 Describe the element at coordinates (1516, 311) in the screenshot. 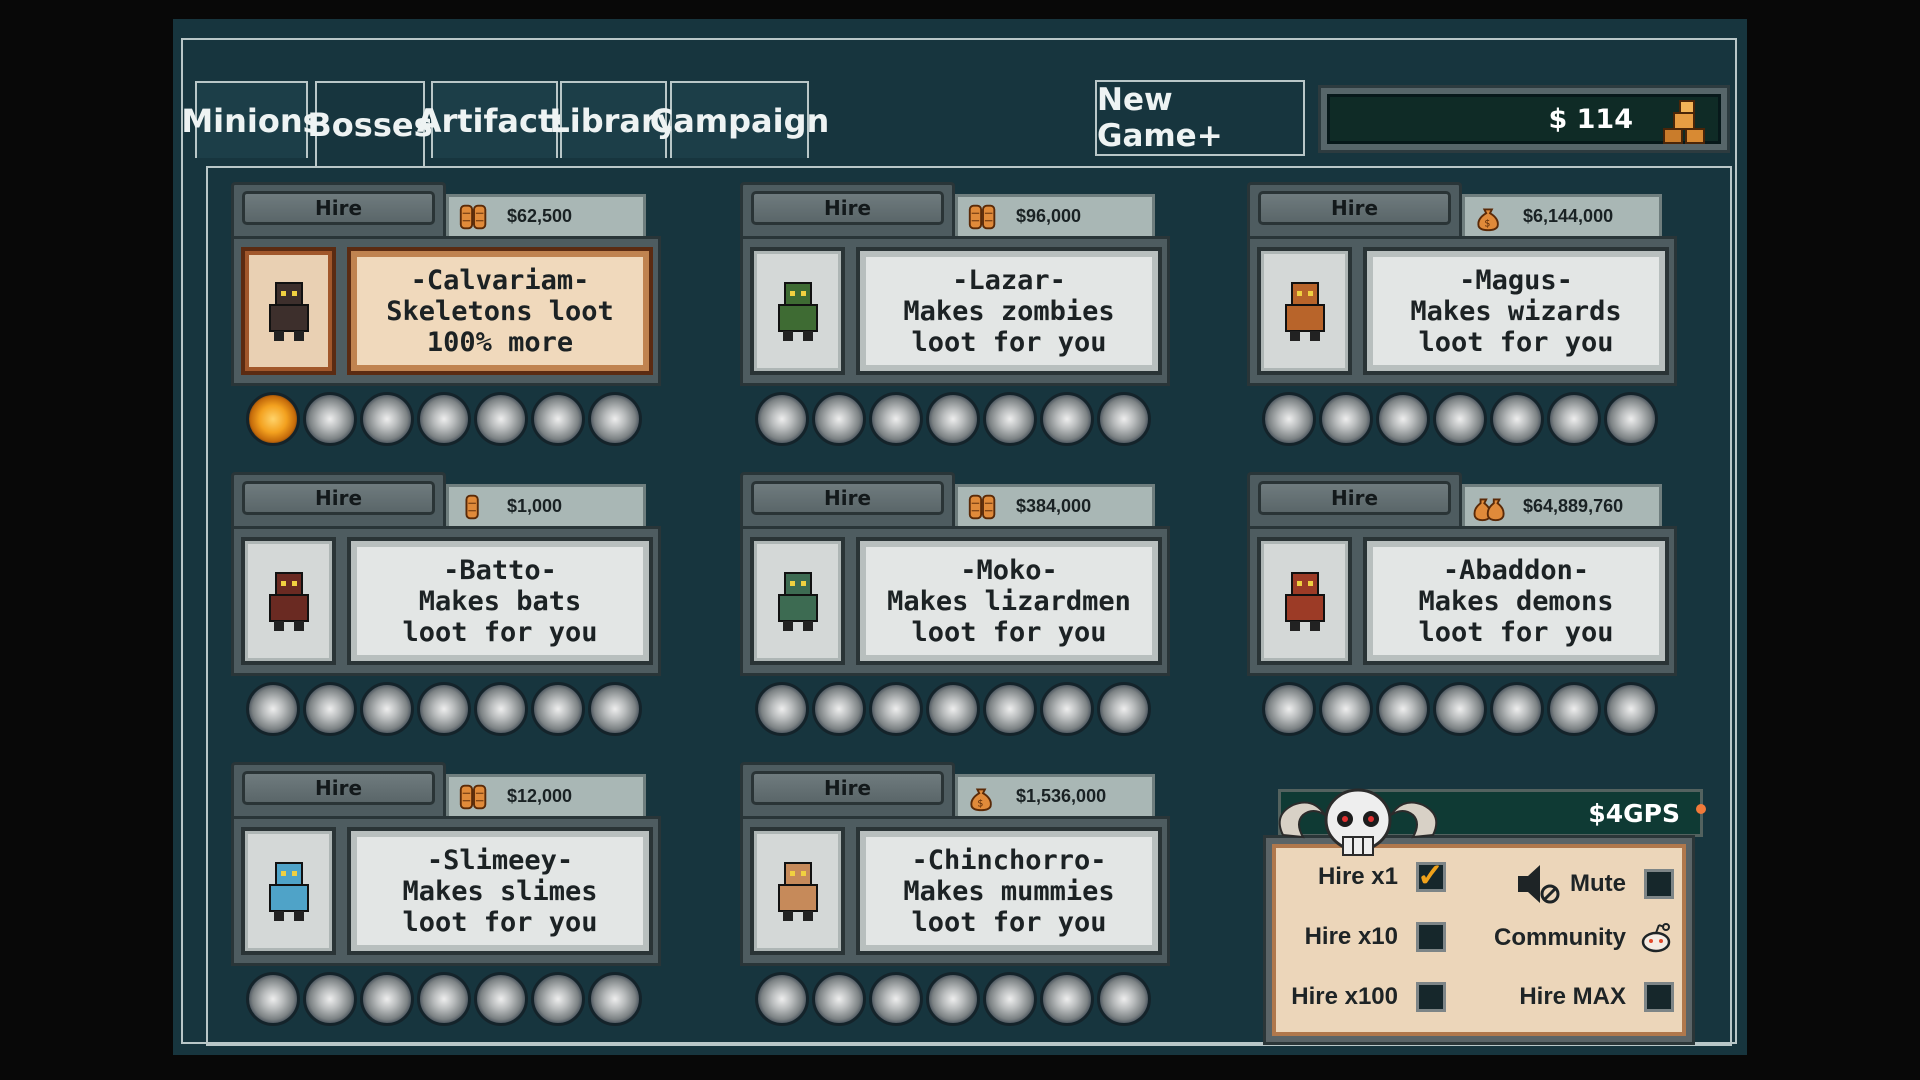

I see `boss-effect-line: Makes wizards` at that location.